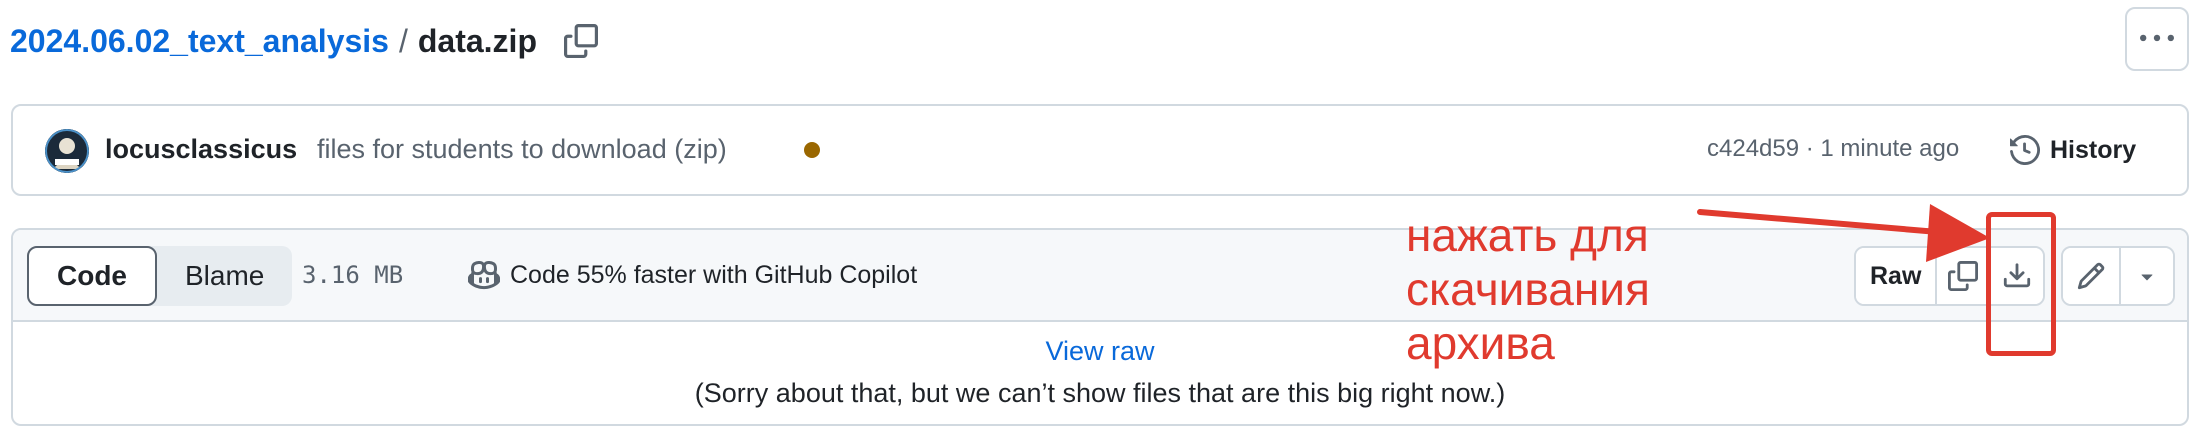 The image size is (2200, 436). Describe the element at coordinates (812, 150) in the screenshot. I see `commit-status-dot` at that location.